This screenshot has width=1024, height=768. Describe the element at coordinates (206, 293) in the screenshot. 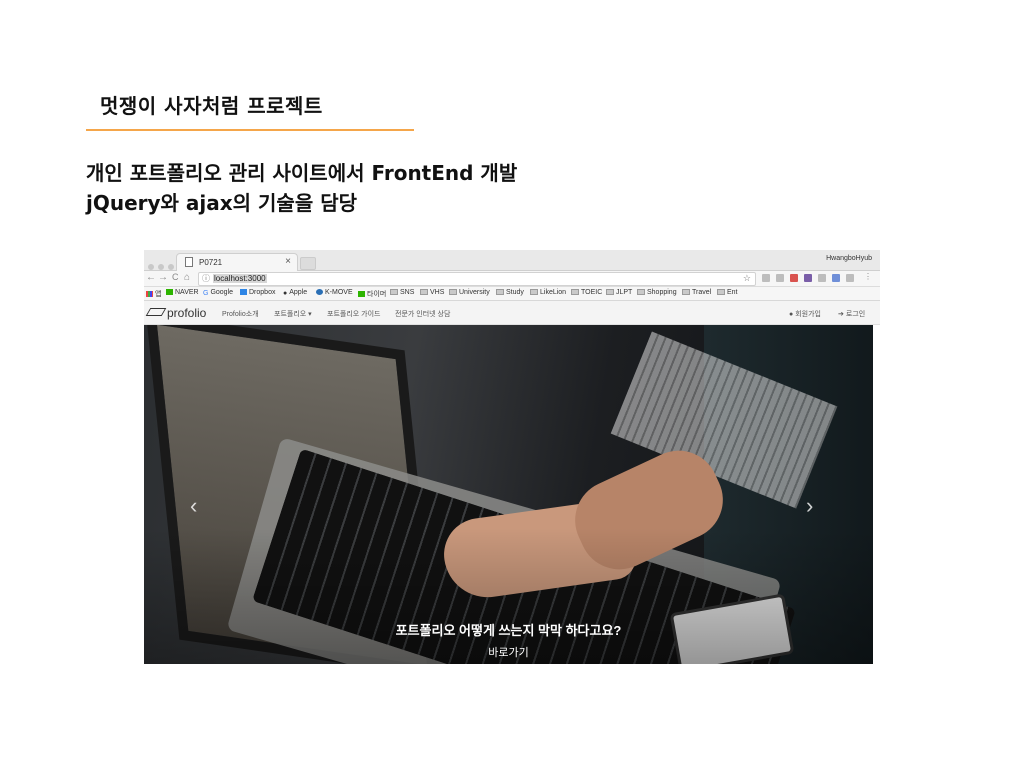

I see `google-icon: G` at that location.